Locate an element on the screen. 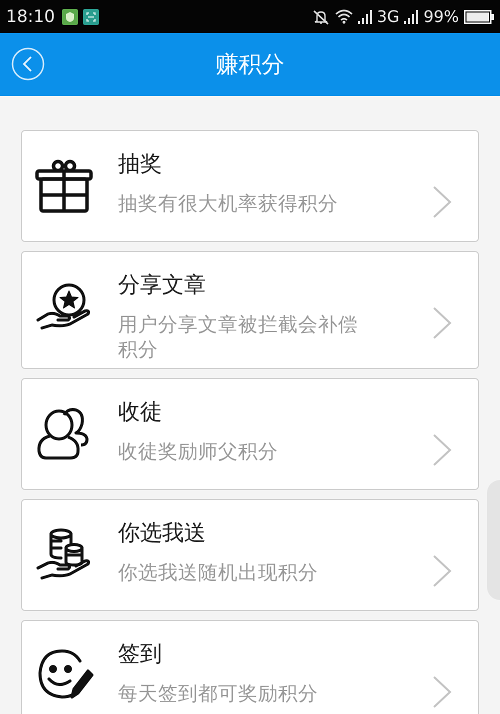 The height and width of the screenshot is (714, 500). item-description: 每天签到都可奖励积分 is located at coordinates (218, 693).